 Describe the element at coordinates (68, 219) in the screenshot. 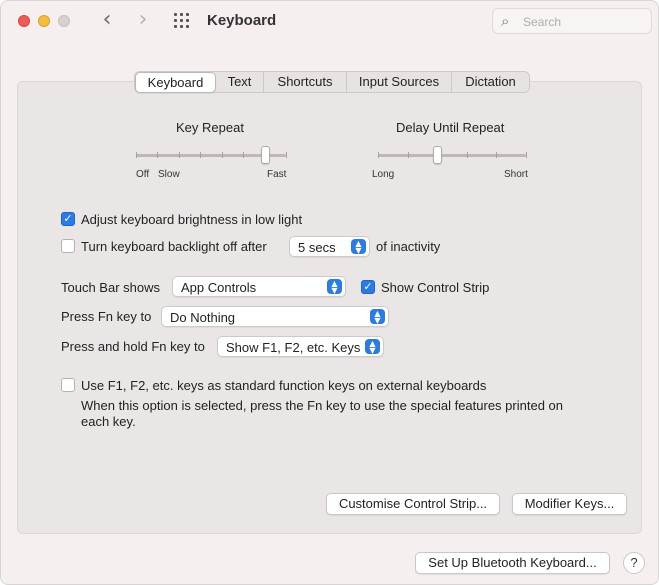

I see `brightness-checkbox: ✓` at that location.